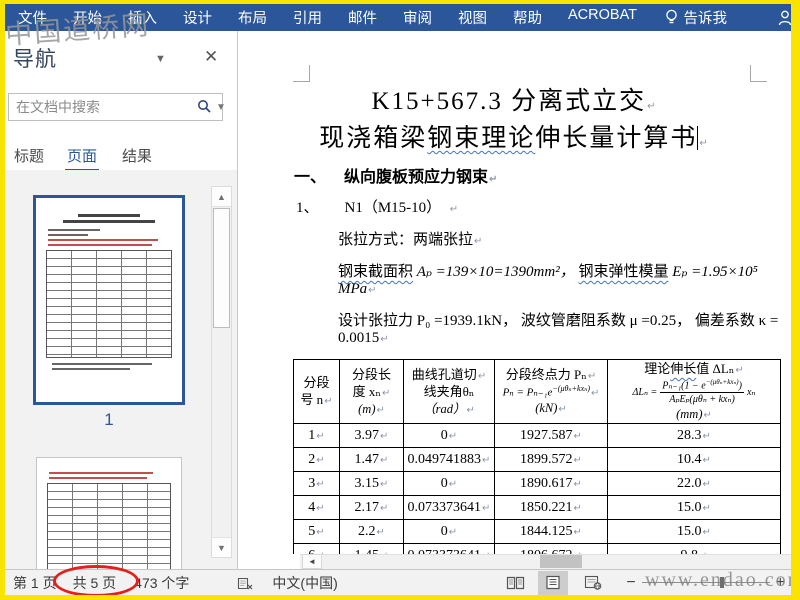  What do you see at coordinates (694, 460) in the screenshot?
I see `table-cell: 10.4↵` at bounding box center [694, 460].